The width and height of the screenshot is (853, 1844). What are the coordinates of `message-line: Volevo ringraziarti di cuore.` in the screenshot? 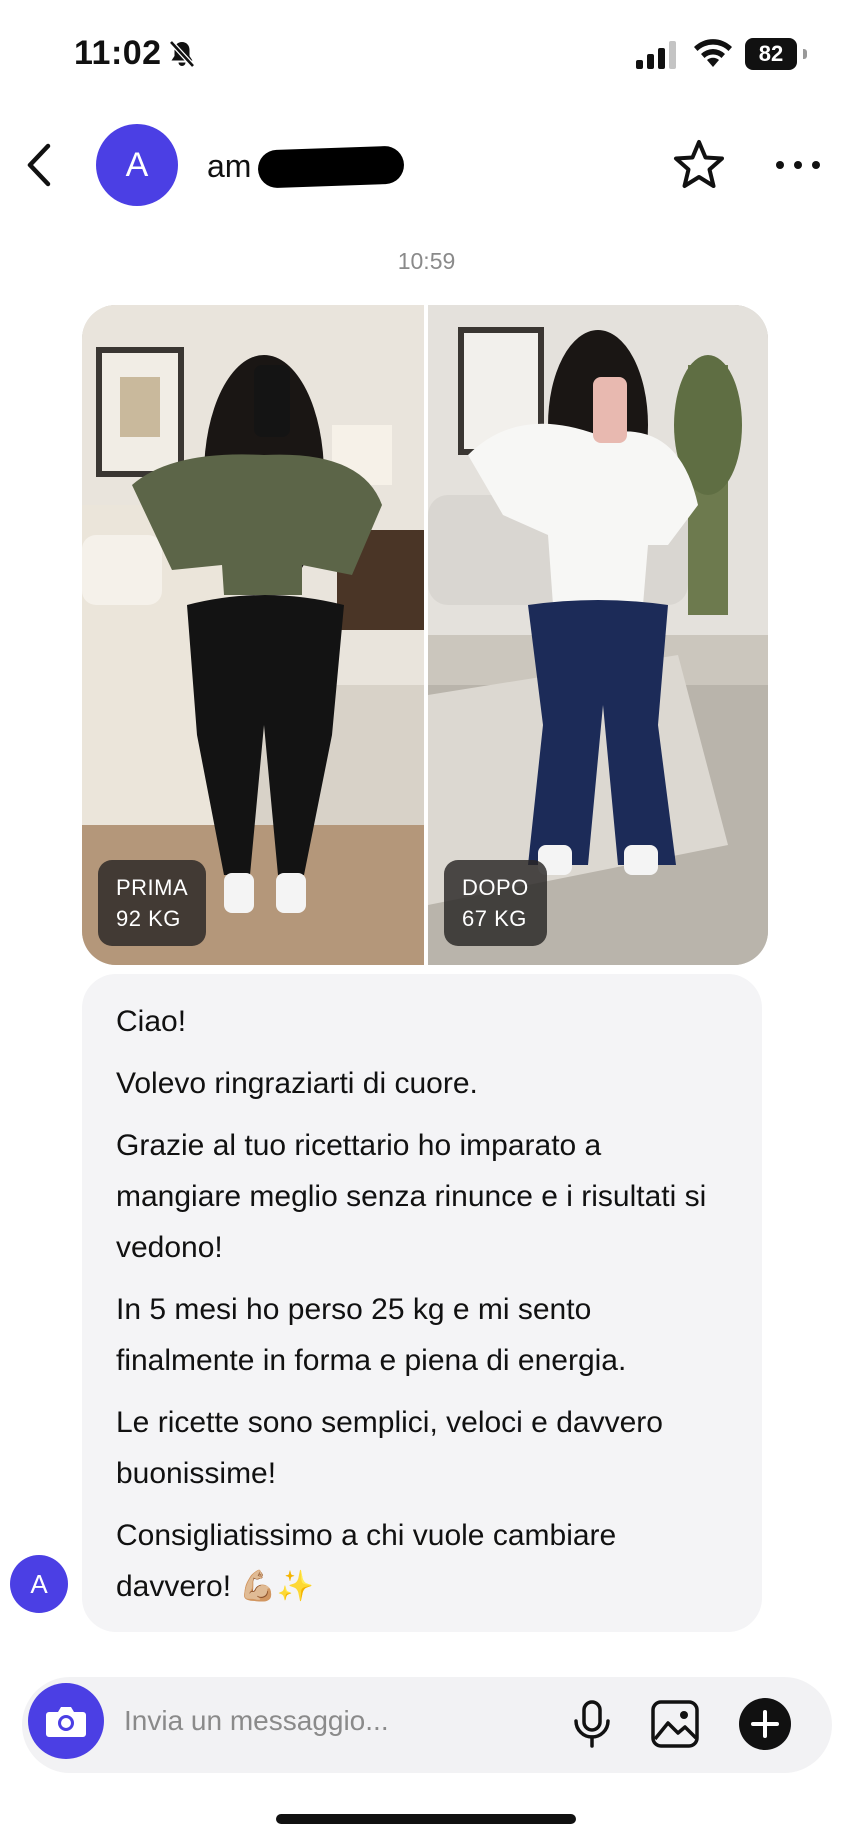 It's located at (297, 1083).